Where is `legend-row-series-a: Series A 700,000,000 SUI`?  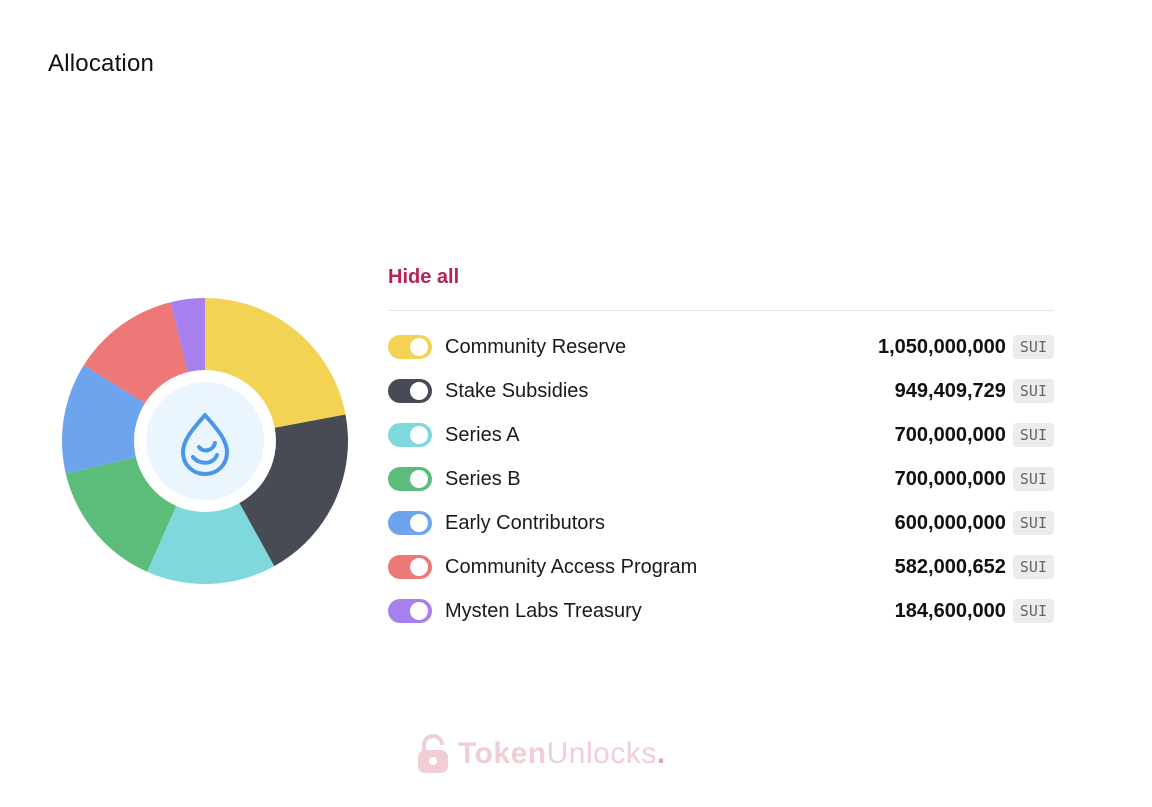
legend-row-series-a: Series A 700,000,000 SUI is located at coordinates (721, 435).